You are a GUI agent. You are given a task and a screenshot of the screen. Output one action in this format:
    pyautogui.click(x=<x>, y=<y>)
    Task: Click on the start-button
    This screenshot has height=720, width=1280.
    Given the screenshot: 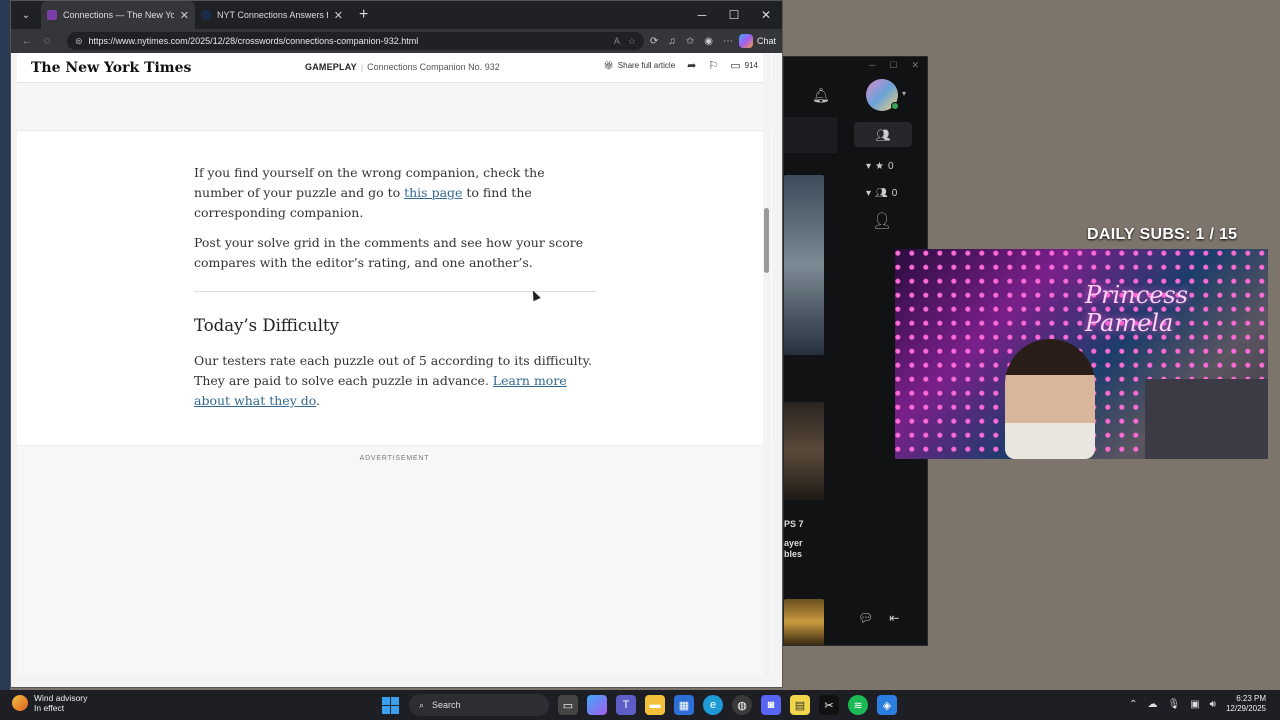 What is the action you would take?
    pyautogui.click(x=390, y=705)
    